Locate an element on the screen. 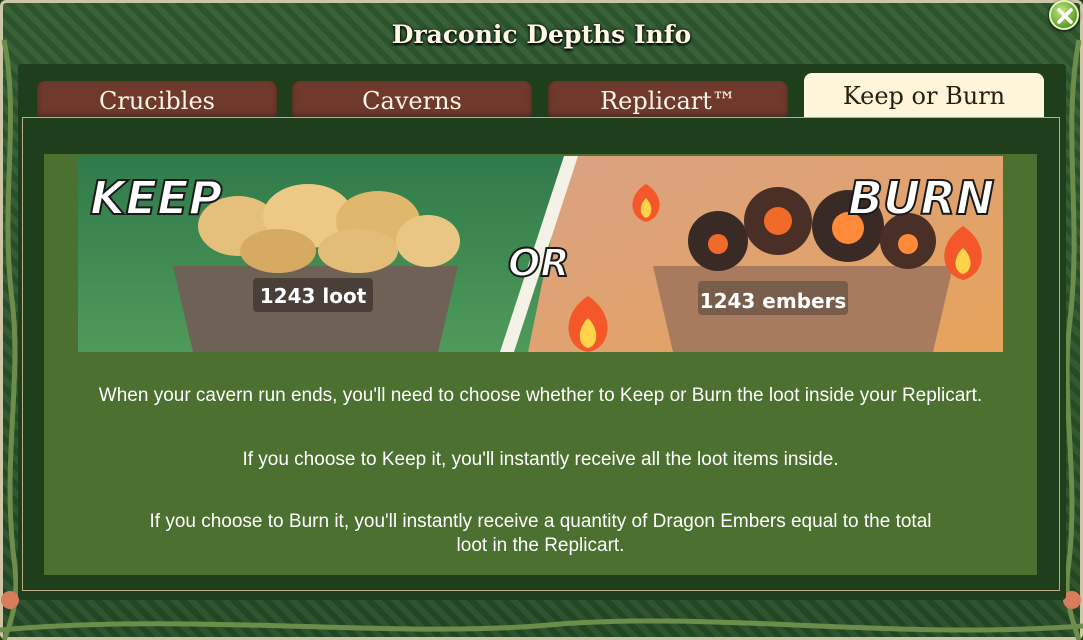 The height and width of the screenshot is (640, 1083). close-button is located at coordinates (1064, 15).